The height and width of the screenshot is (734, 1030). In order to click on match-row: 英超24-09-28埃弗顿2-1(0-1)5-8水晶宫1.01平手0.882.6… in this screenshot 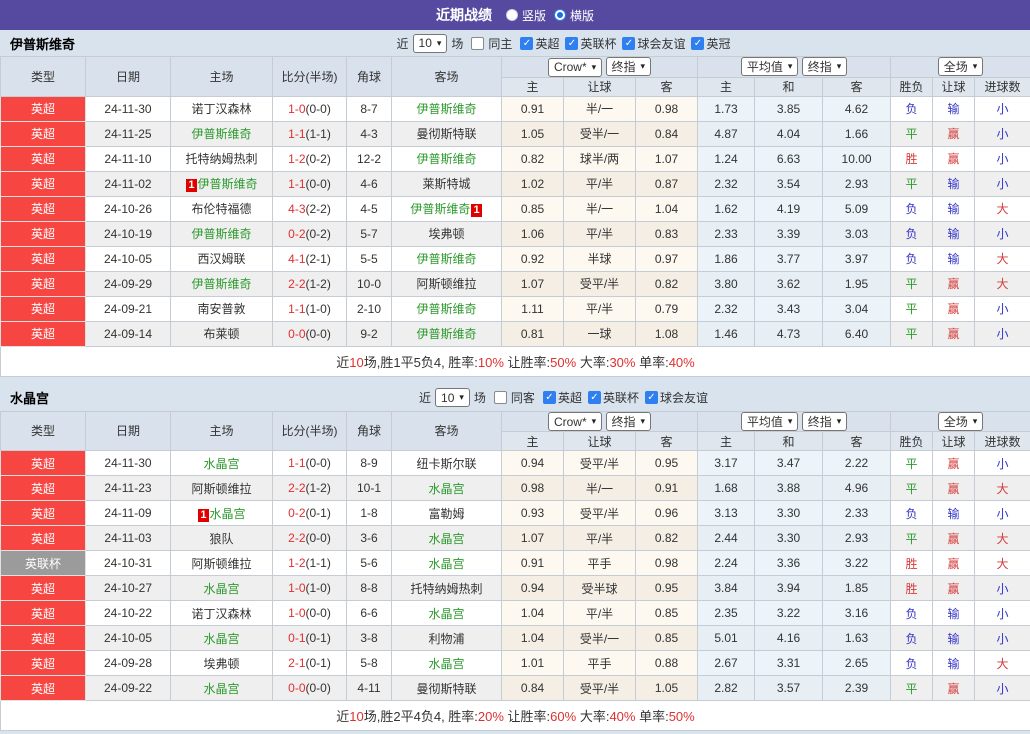, I will do `click(515, 663)`.